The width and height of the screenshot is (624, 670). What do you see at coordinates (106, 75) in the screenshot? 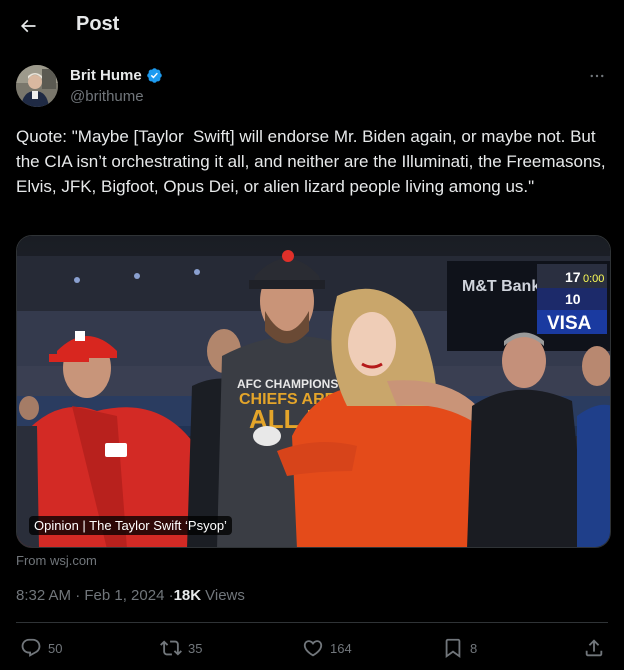
I see `author-name: Brit Hume` at bounding box center [106, 75].